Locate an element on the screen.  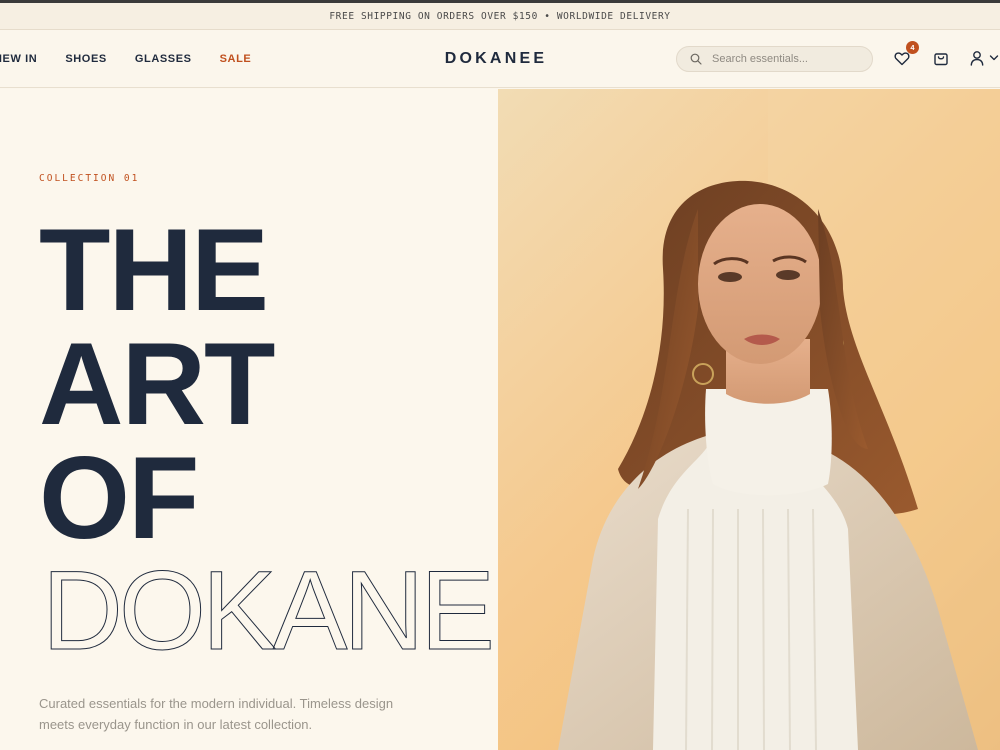
account-button is located at coordinates (984, 58).